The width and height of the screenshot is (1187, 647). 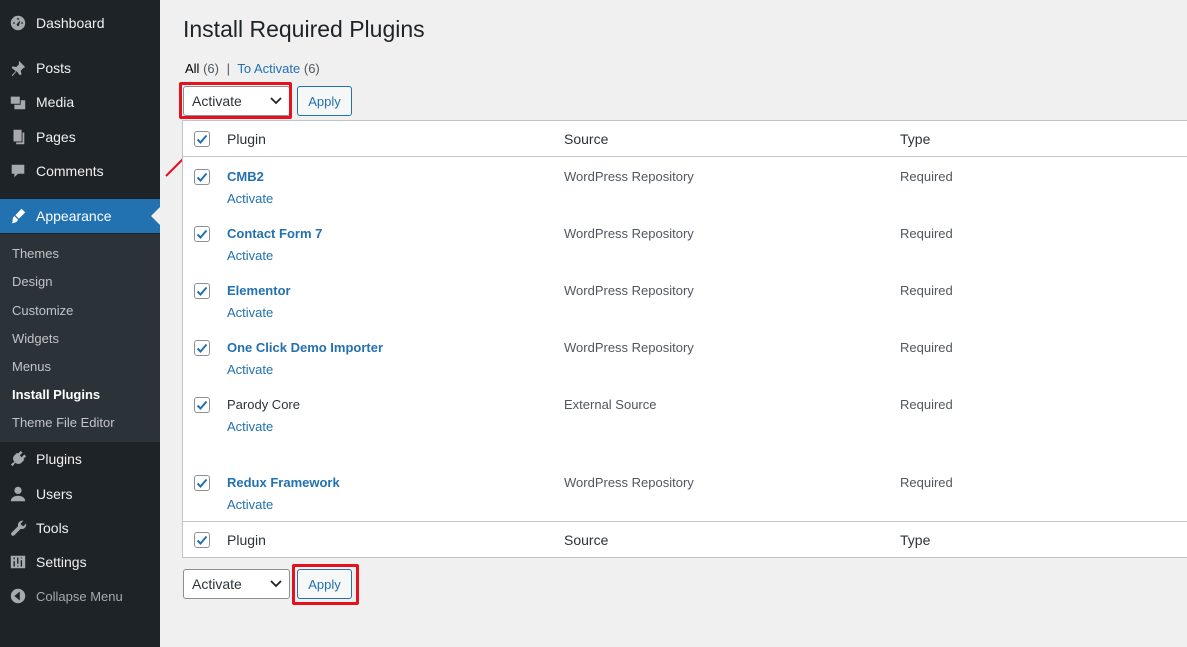 I want to click on bulk-action-select-bottom: Activate, so click(x=236, y=584).